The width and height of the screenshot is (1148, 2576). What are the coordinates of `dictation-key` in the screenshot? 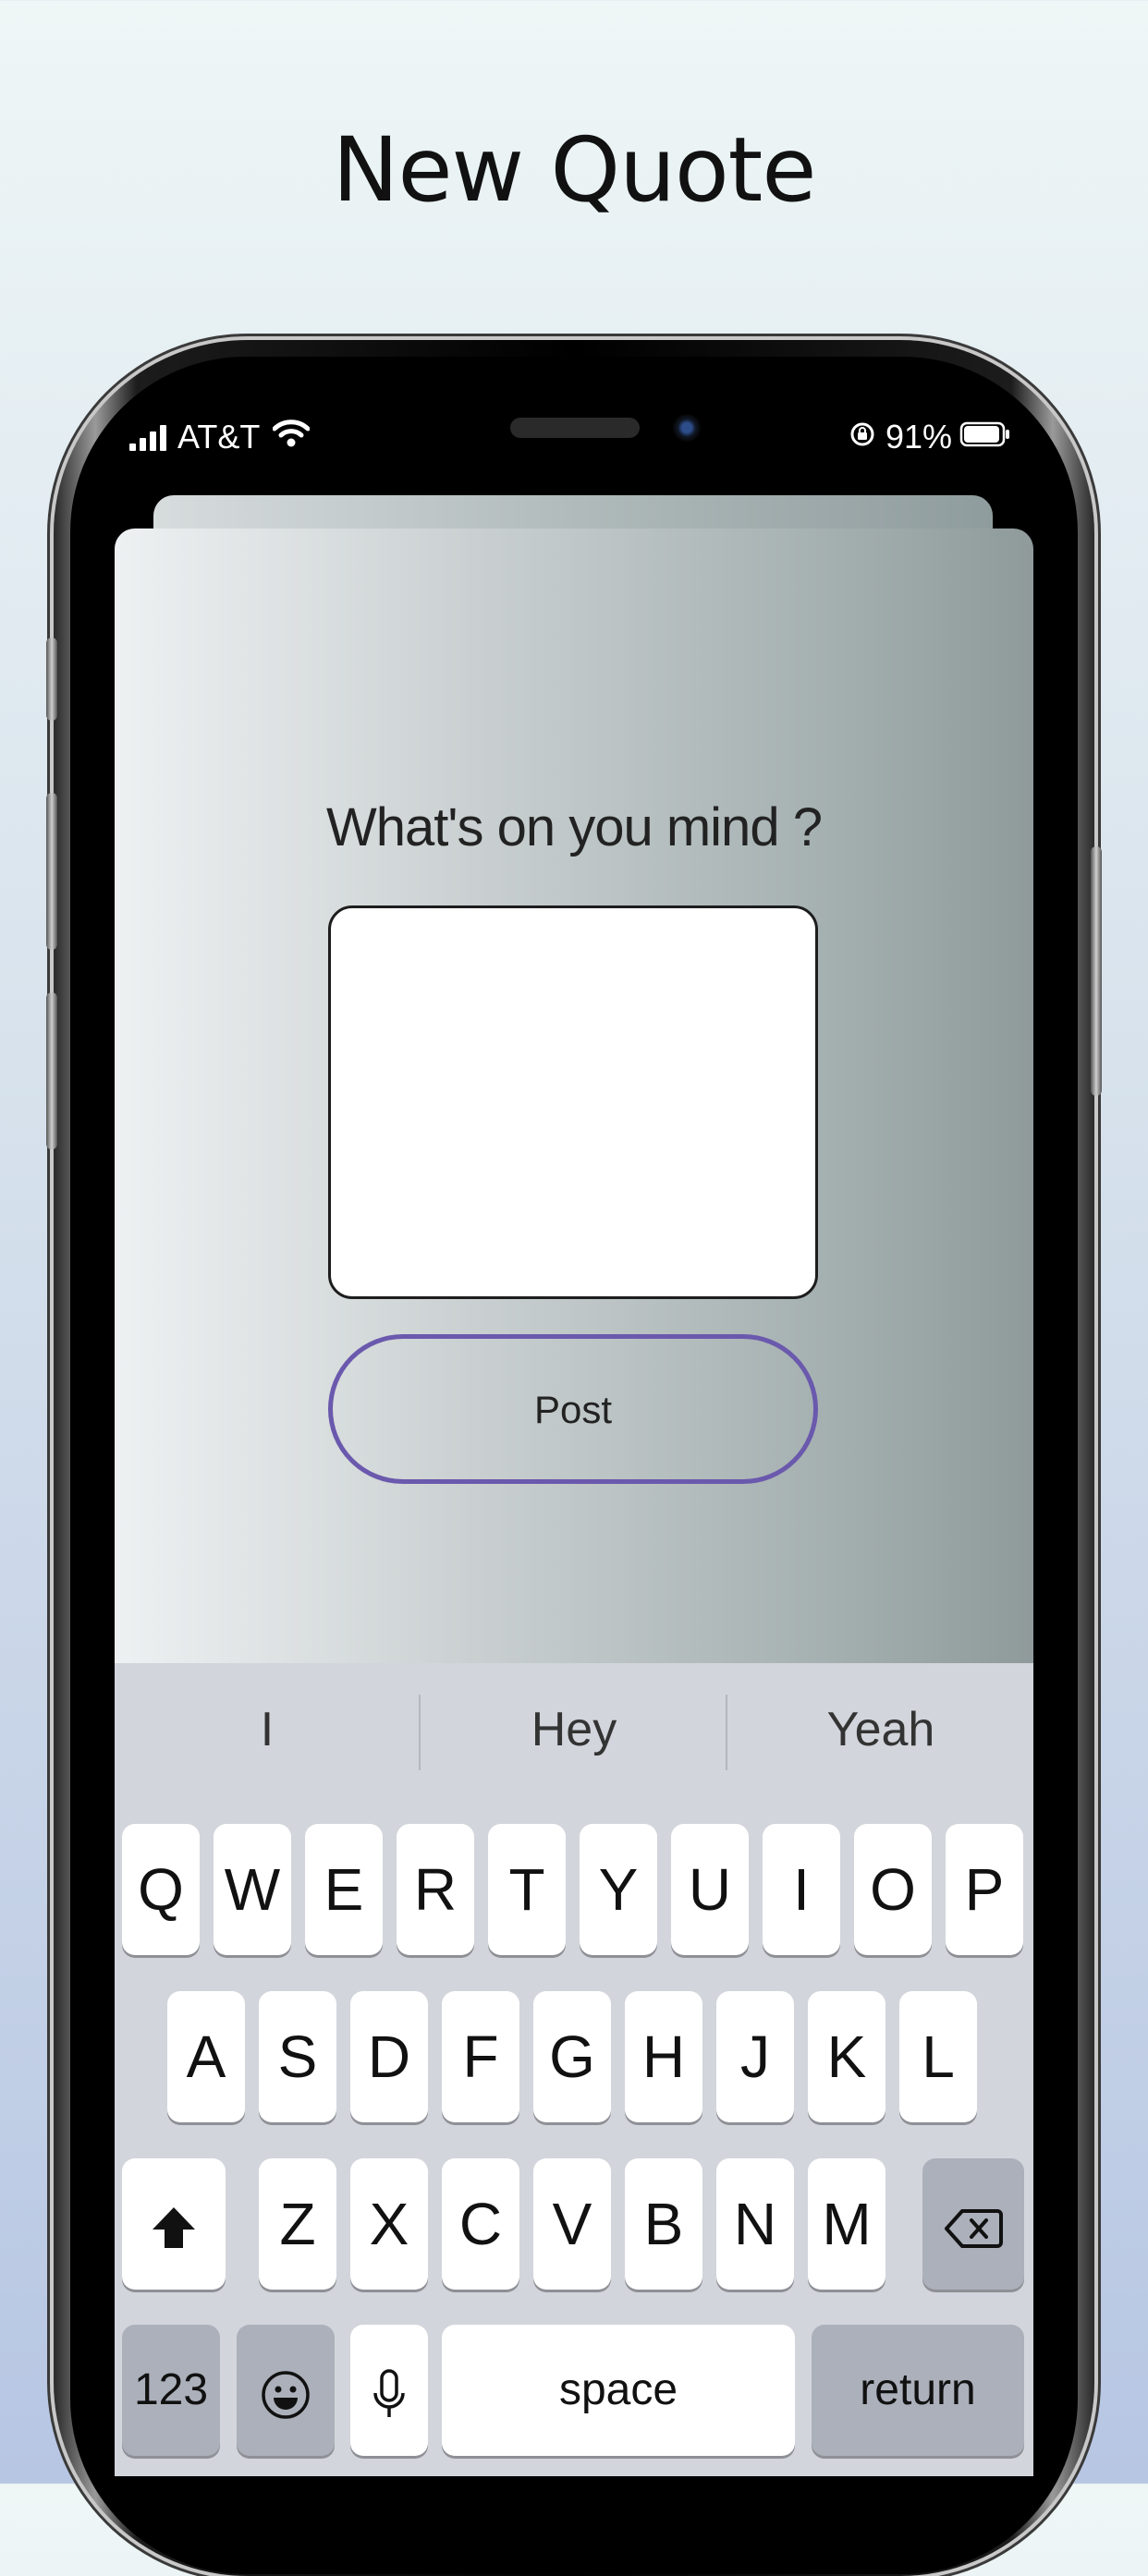 It's located at (389, 2390).